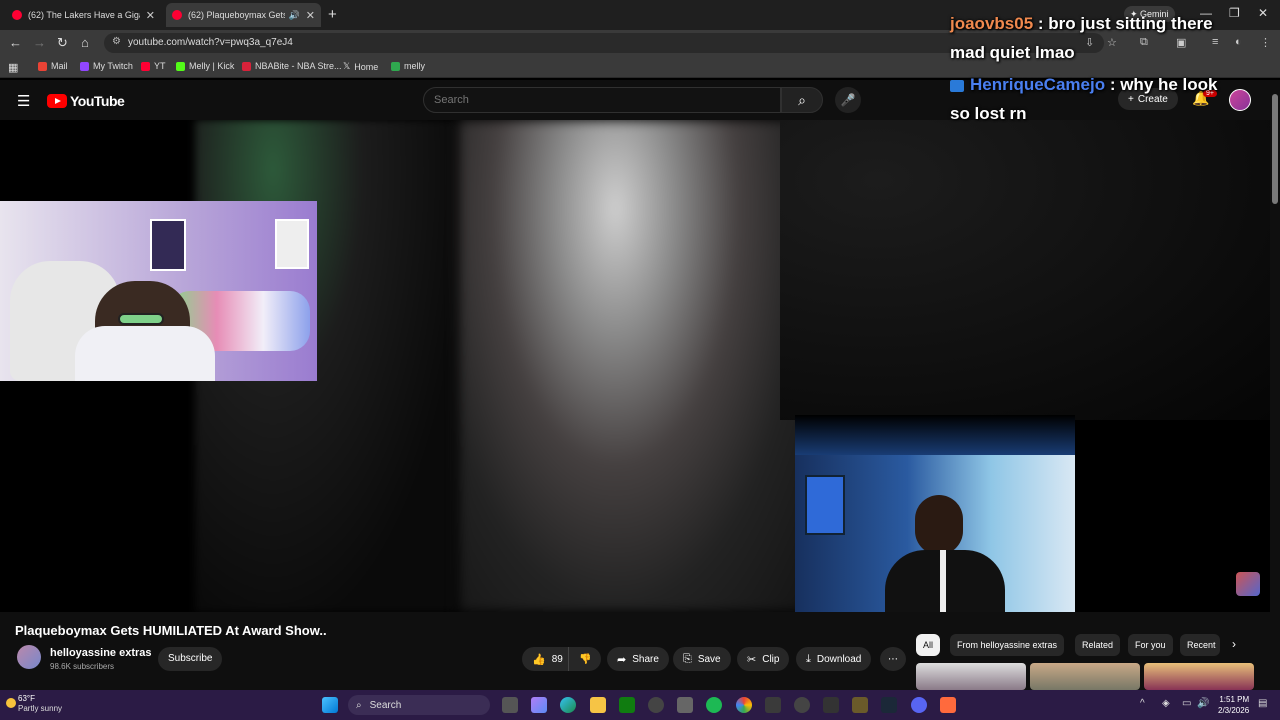 The height and width of the screenshot is (720, 1280). I want to click on reading-list-icon: ≡, so click(1215, 42).